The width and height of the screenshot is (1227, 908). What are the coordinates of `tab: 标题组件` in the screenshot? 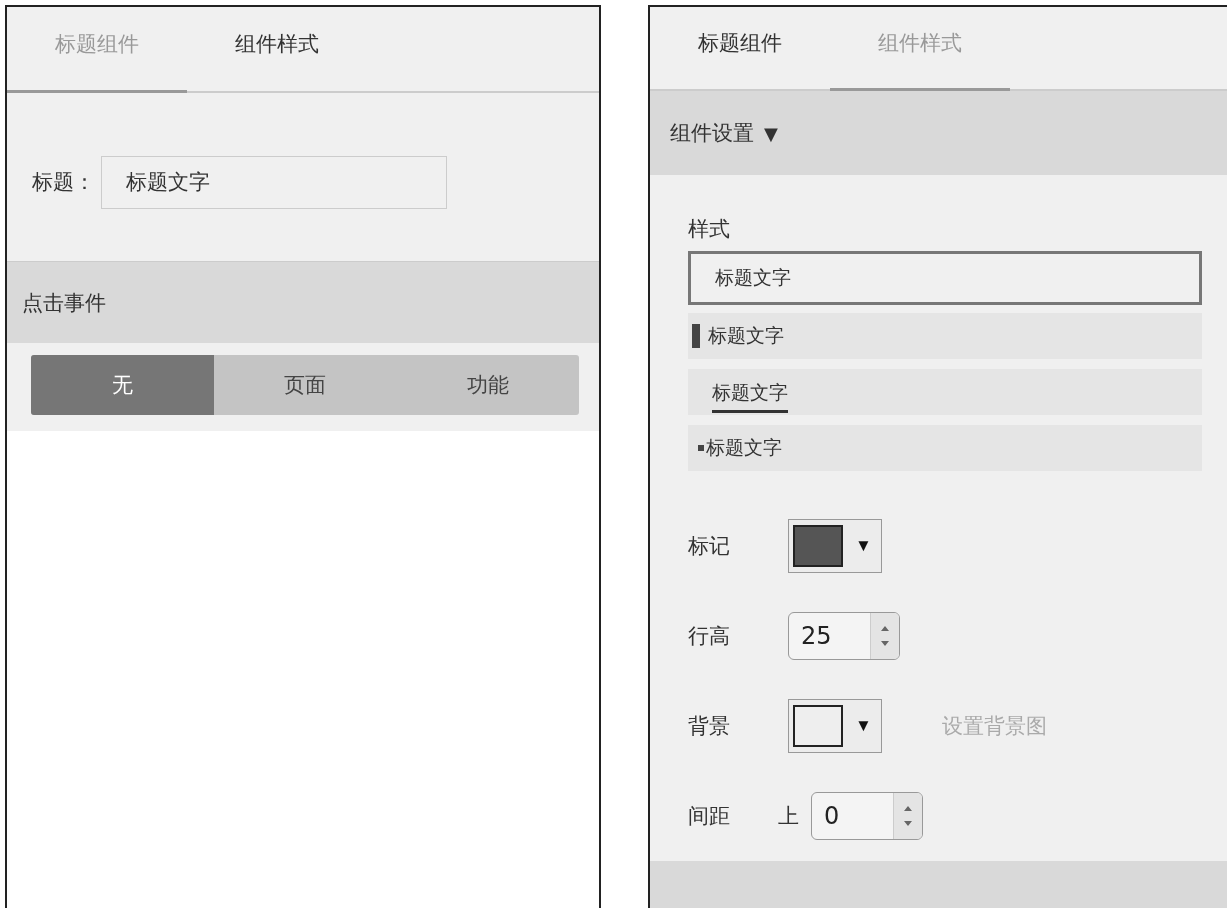 It's located at (740, 49).